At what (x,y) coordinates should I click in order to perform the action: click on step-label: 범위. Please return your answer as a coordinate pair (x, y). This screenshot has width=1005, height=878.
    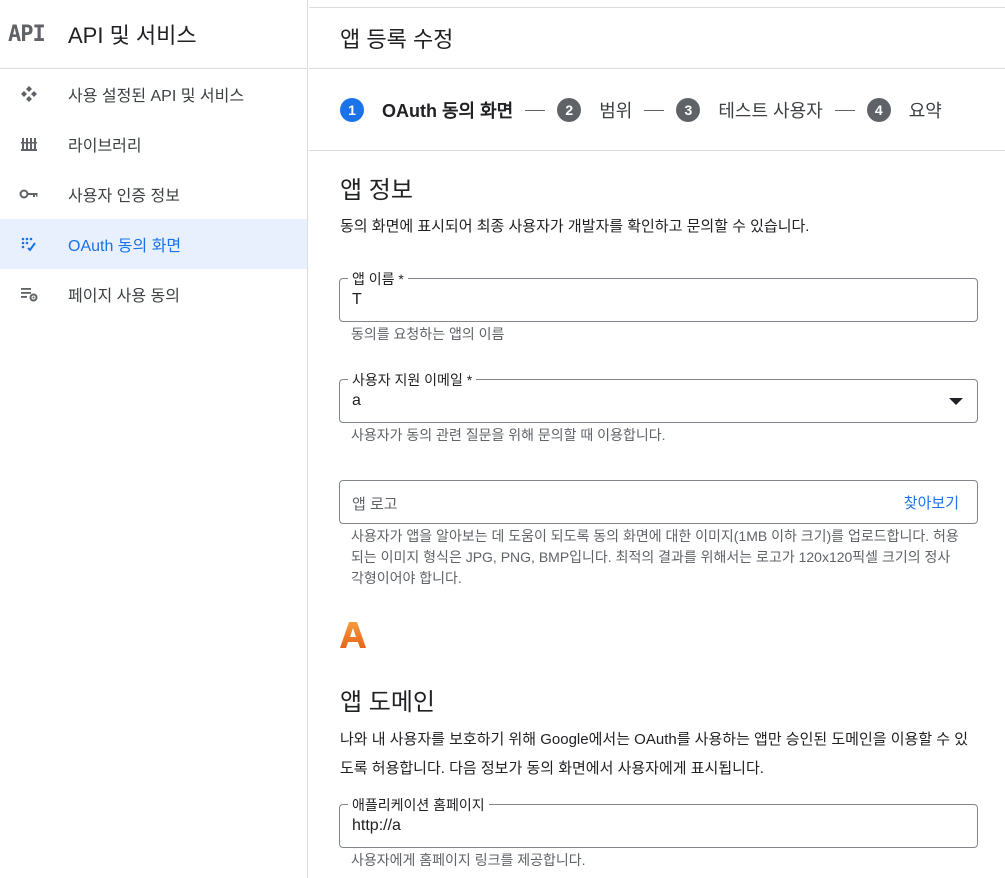
    Looking at the image, I should click on (616, 111).